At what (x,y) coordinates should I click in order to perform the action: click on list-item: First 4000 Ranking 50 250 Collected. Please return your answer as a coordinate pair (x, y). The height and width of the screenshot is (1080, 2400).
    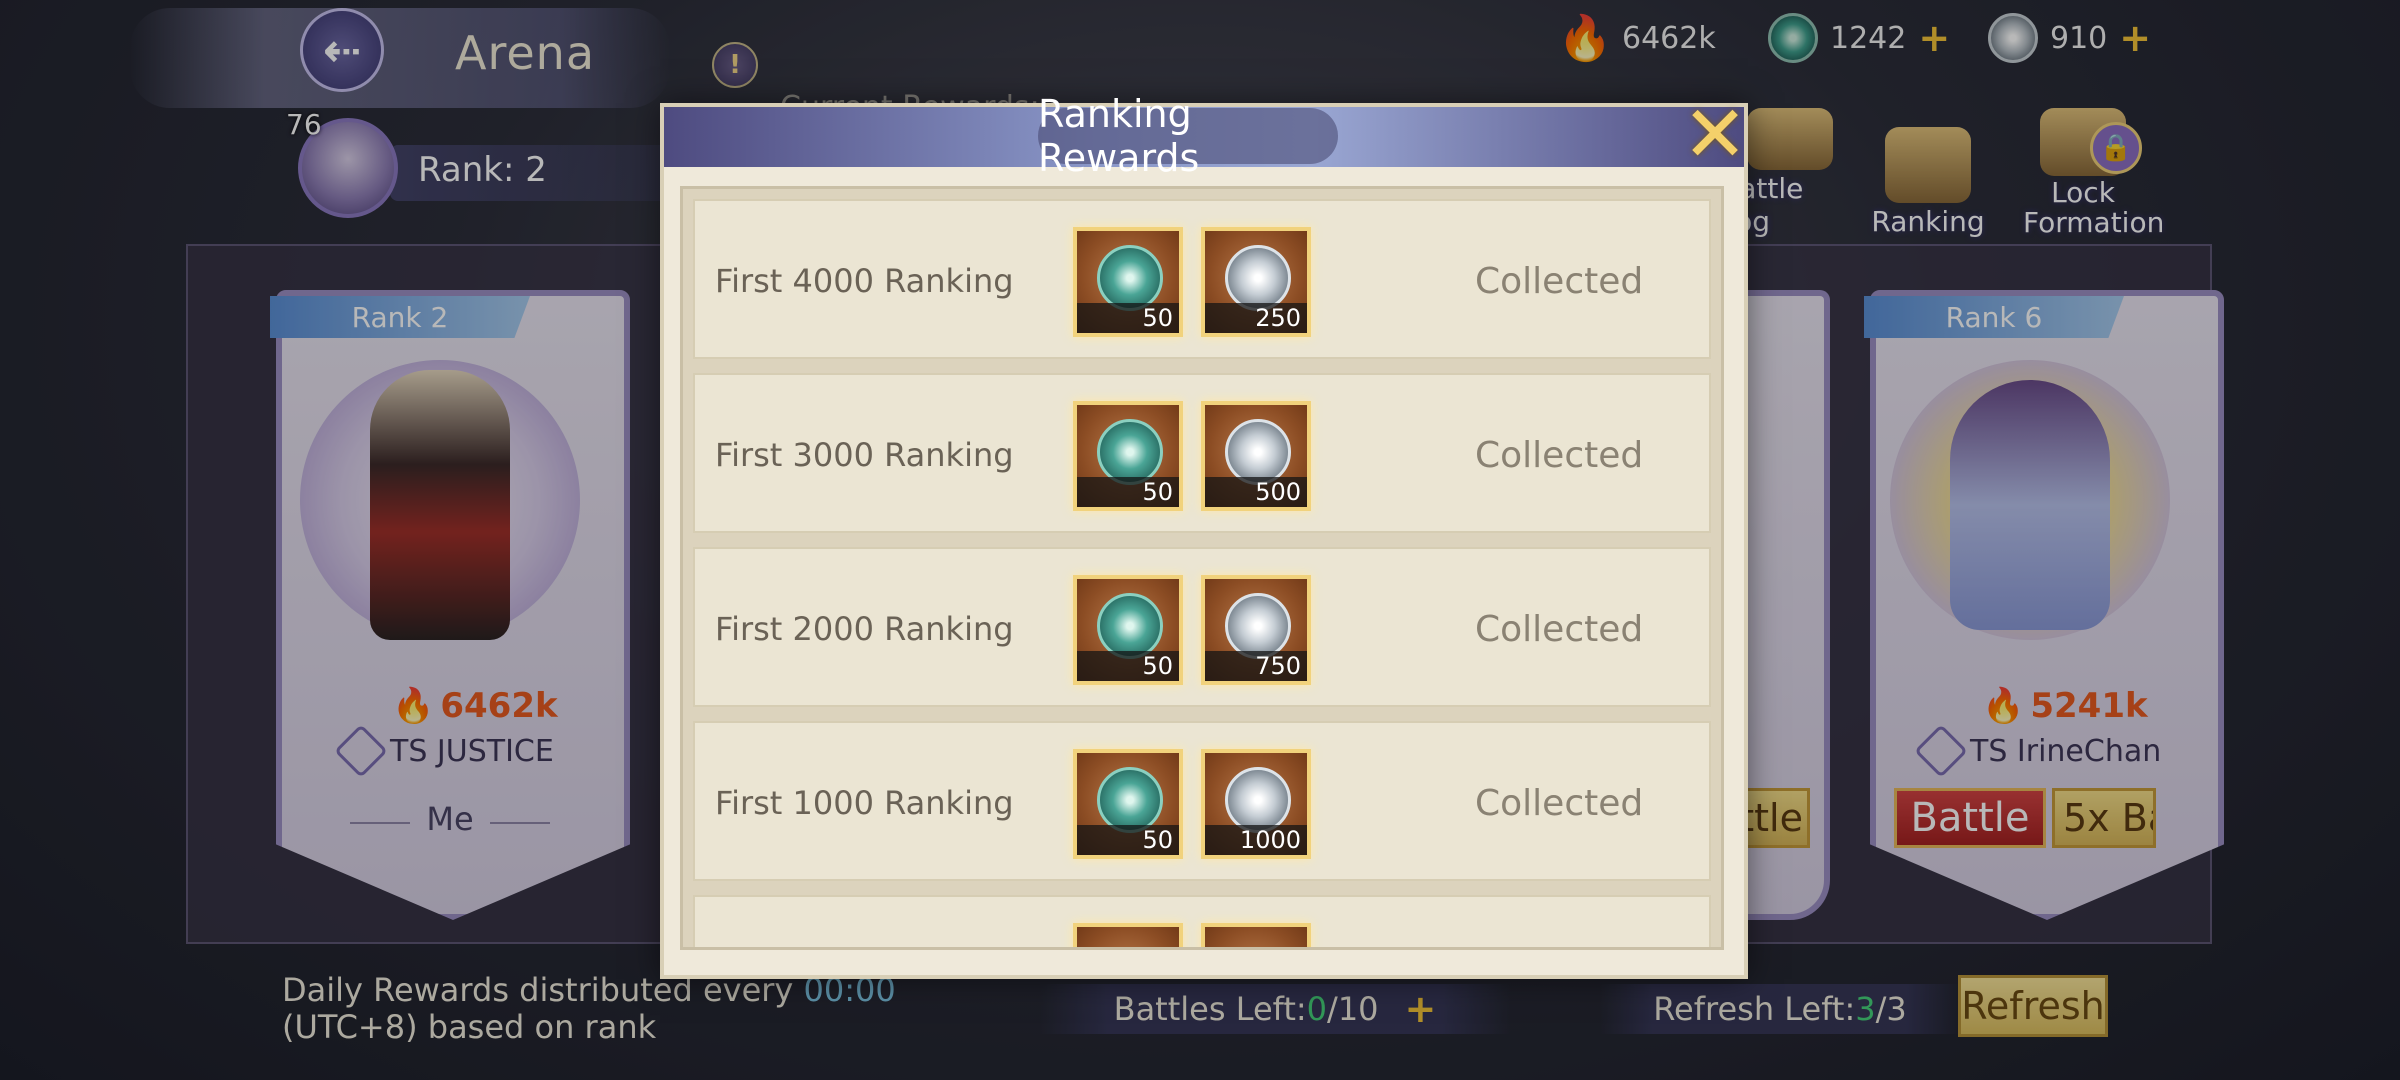
    Looking at the image, I should click on (1202, 279).